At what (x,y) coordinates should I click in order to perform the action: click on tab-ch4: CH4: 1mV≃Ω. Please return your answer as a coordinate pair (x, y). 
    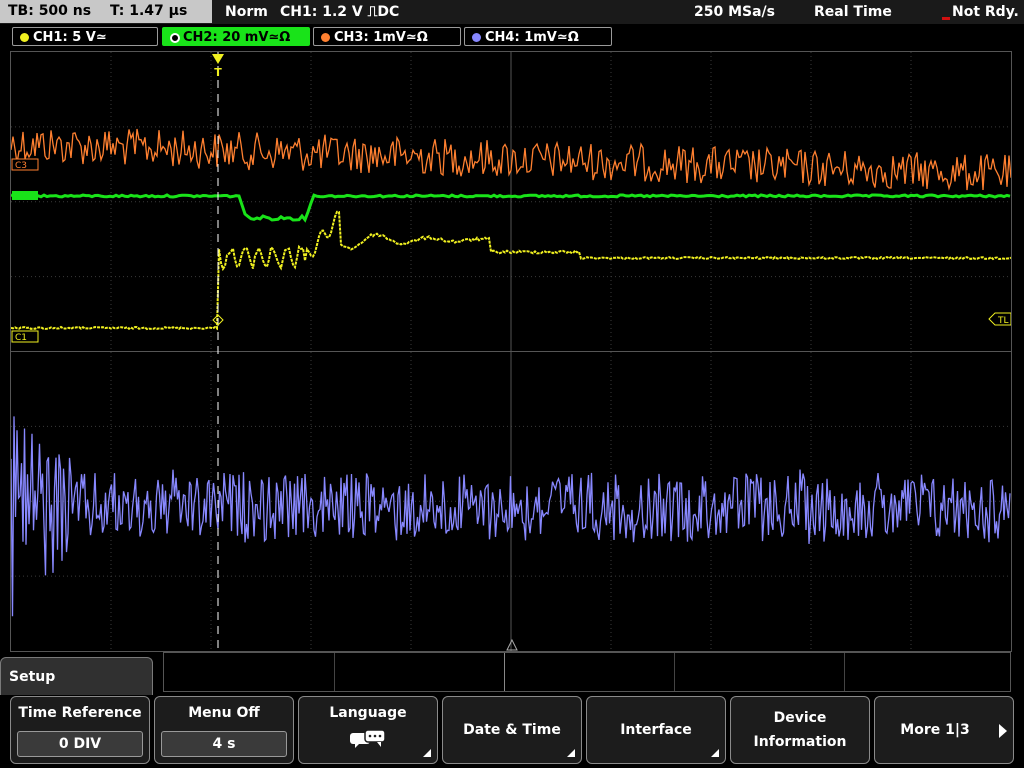
    Looking at the image, I should click on (538, 36).